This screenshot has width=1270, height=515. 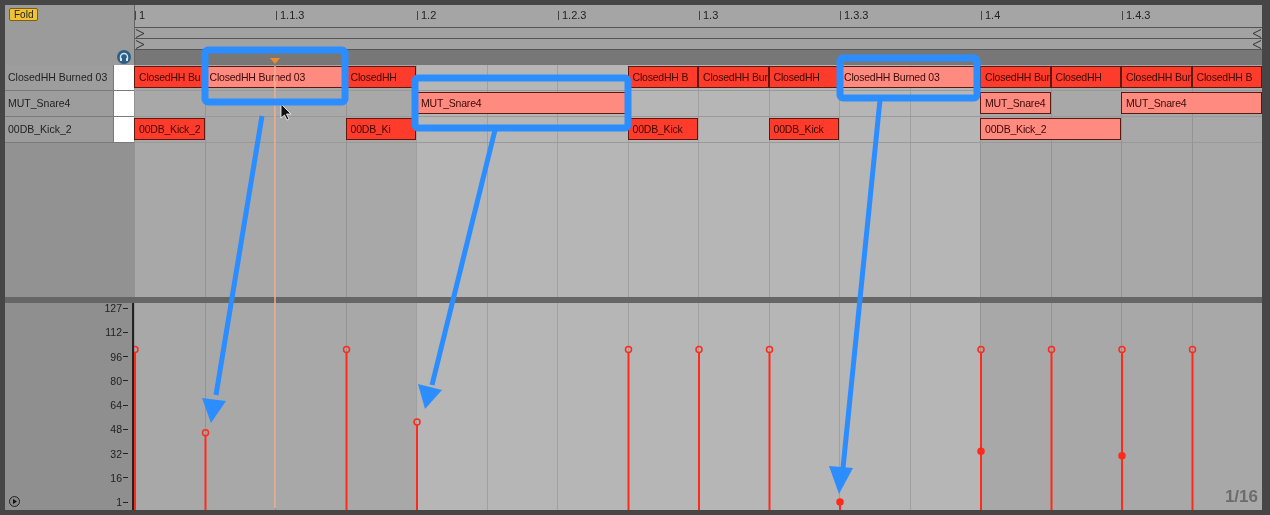 I want to click on bar-beat-label: 1.2, so click(x=427, y=15).